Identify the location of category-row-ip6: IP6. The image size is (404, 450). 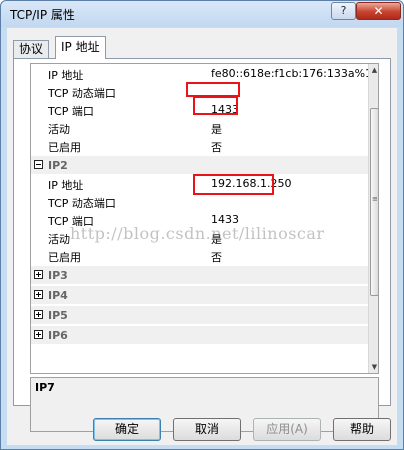
(200, 335).